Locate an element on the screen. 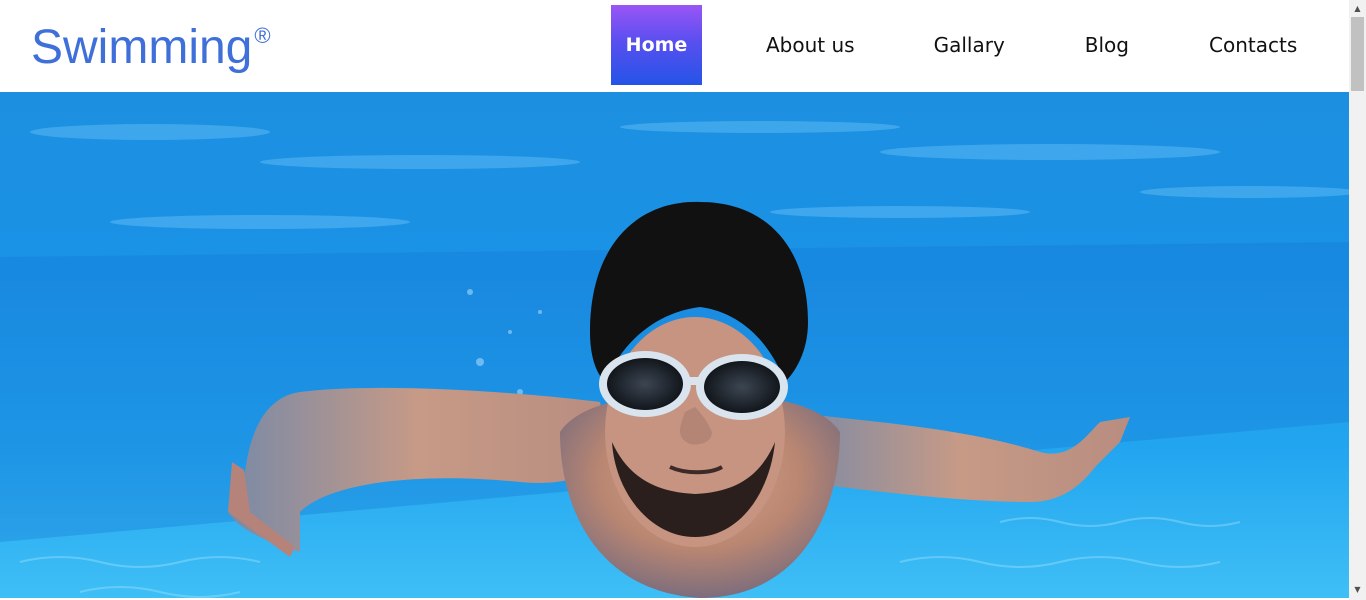 The height and width of the screenshot is (600, 1366). vertical-scrollbar: ▲ ▼ is located at coordinates (1357, 300).